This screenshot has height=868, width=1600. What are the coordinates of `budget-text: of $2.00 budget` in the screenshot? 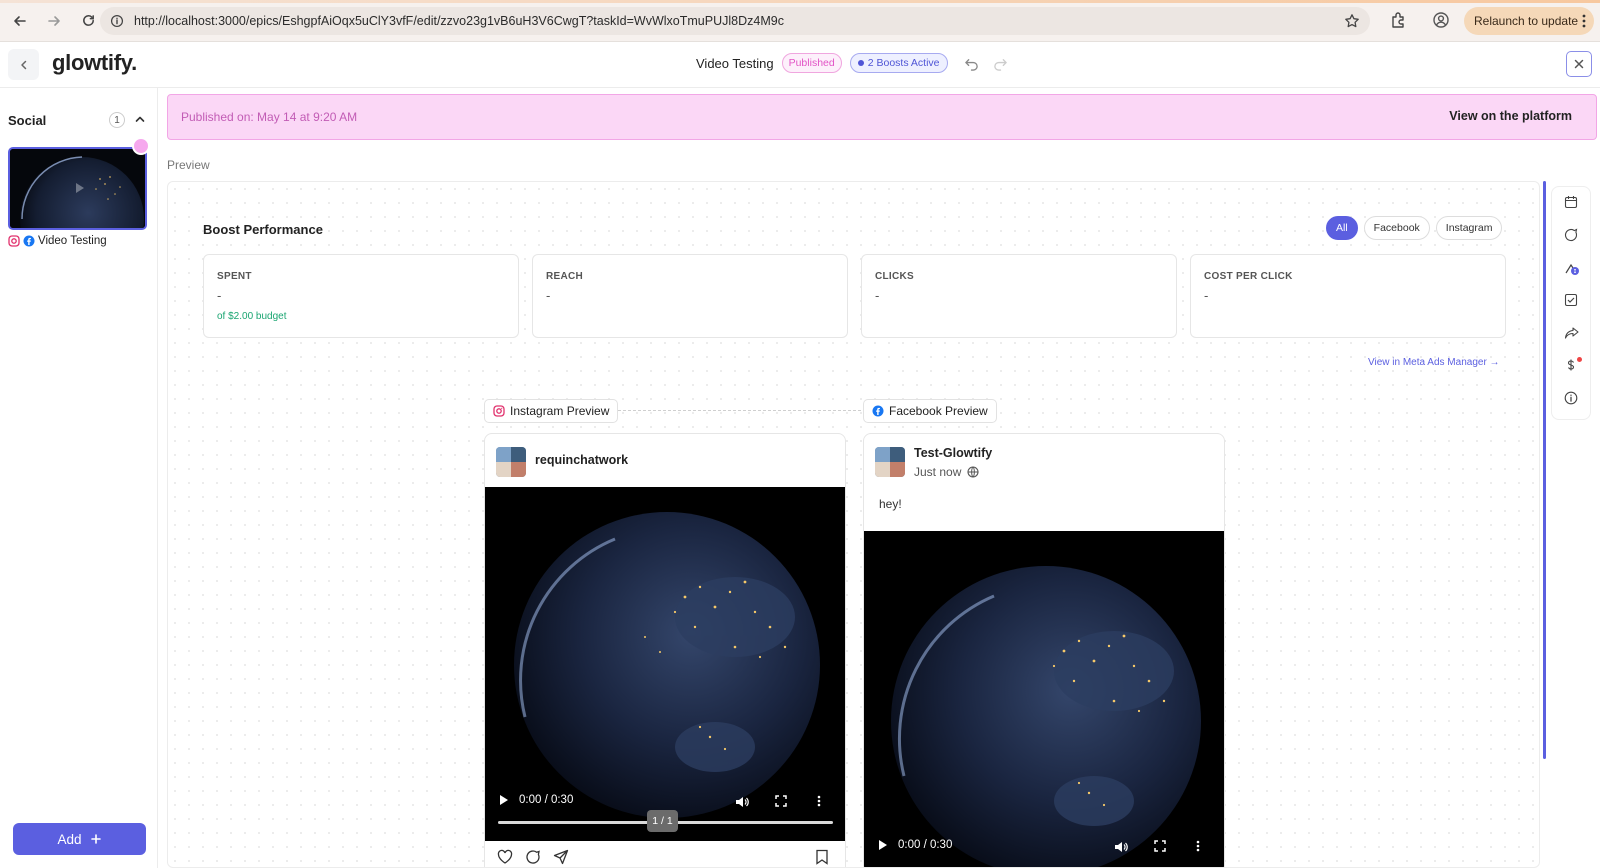 It's located at (252, 316).